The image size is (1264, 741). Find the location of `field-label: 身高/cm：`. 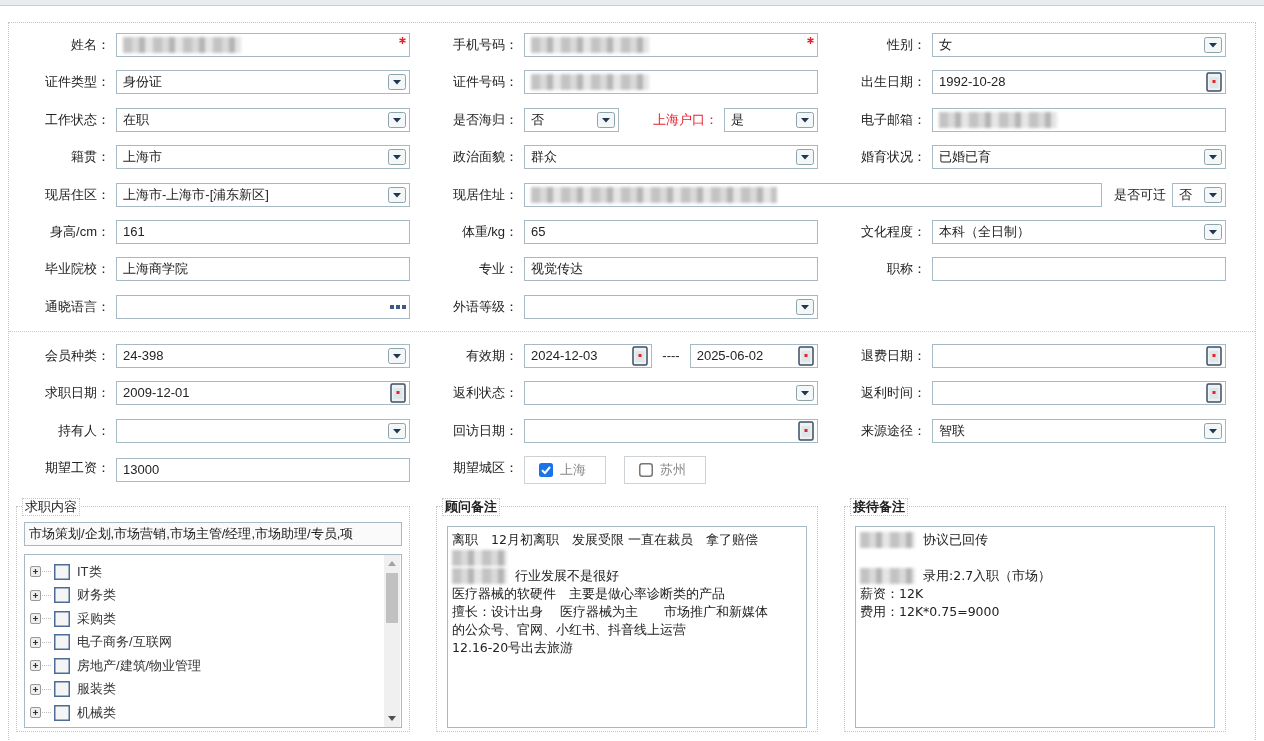

field-label: 身高/cm： is located at coordinates (80, 231).